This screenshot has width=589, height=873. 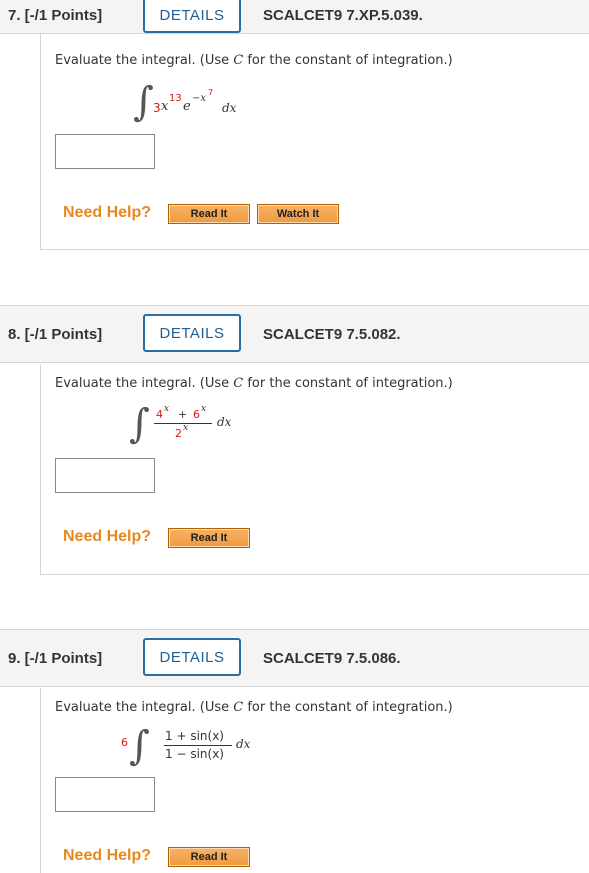 What do you see at coordinates (55, 658) in the screenshot?
I see `question-number: 9. [-/1 Points]` at bounding box center [55, 658].